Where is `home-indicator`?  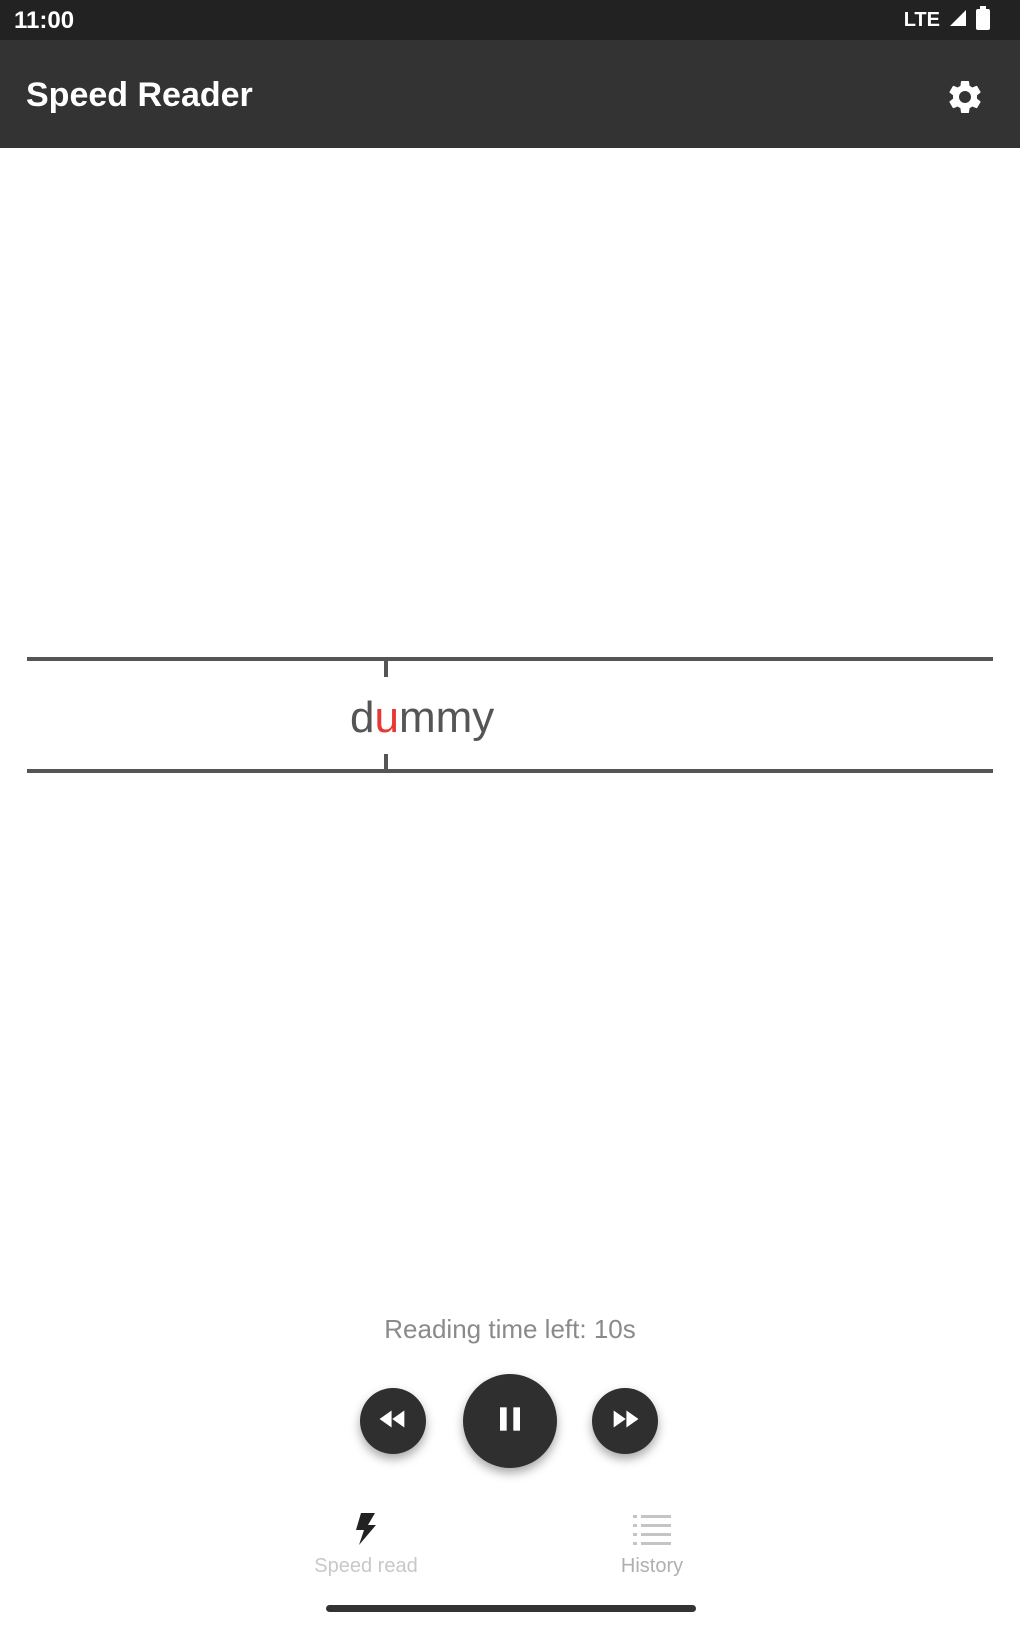 home-indicator is located at coordinates (511, 1608).